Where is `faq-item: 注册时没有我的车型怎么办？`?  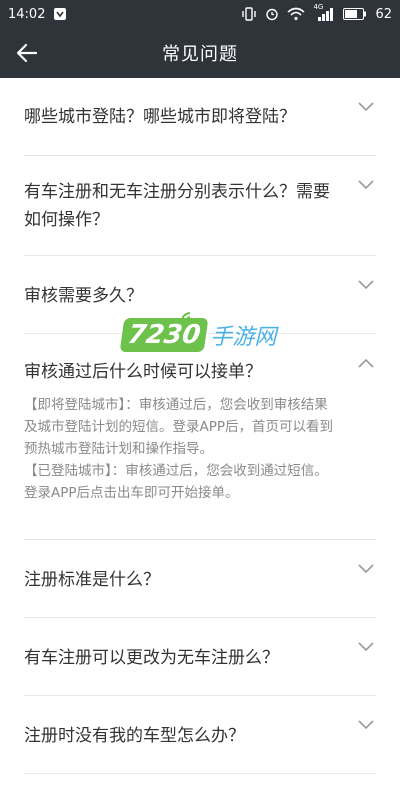
faq-item: 注册时没有我的车型怎么办？ is located at coordinates (200, 735).